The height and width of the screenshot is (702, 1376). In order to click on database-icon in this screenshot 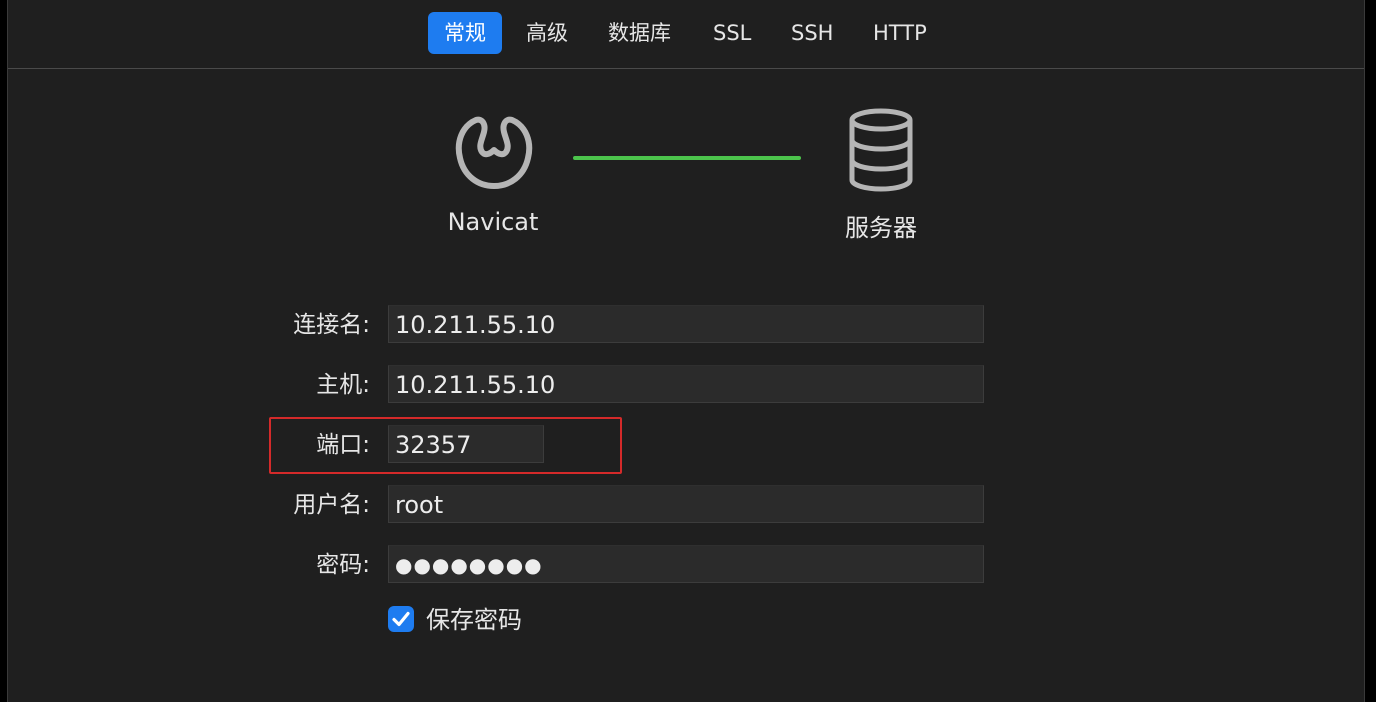, I will do `click(881, 150)`.